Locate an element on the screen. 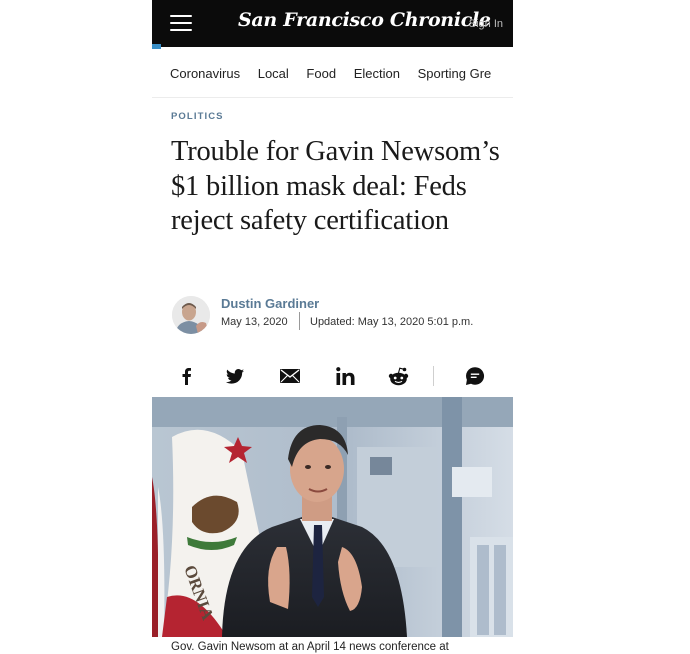 The image size is (690, 654). comment-icon is located at coordinates (475, 376).